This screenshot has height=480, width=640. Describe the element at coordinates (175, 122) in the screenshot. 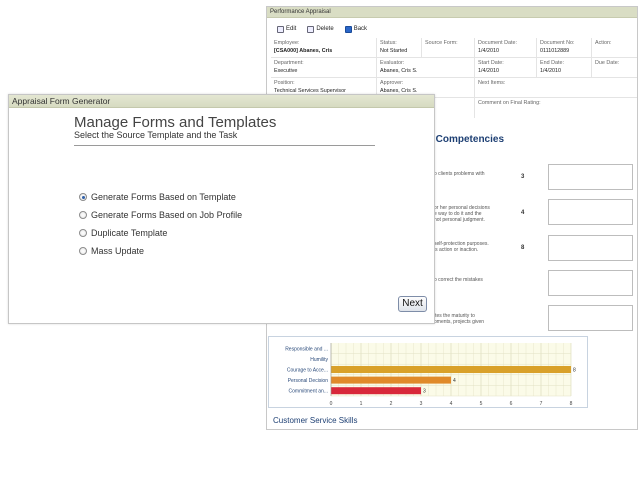

I see `page-title: Manage Forms and Templates` at that location.